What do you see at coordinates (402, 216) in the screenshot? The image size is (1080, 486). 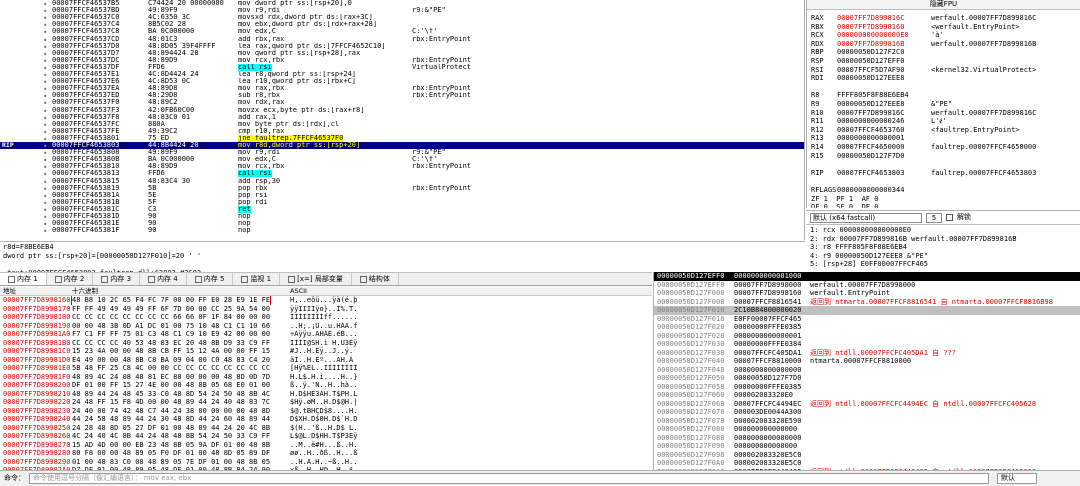 I see `disasm-row: ● 00007FFCF465381D 90 nop` at bounding box center [402, 216].